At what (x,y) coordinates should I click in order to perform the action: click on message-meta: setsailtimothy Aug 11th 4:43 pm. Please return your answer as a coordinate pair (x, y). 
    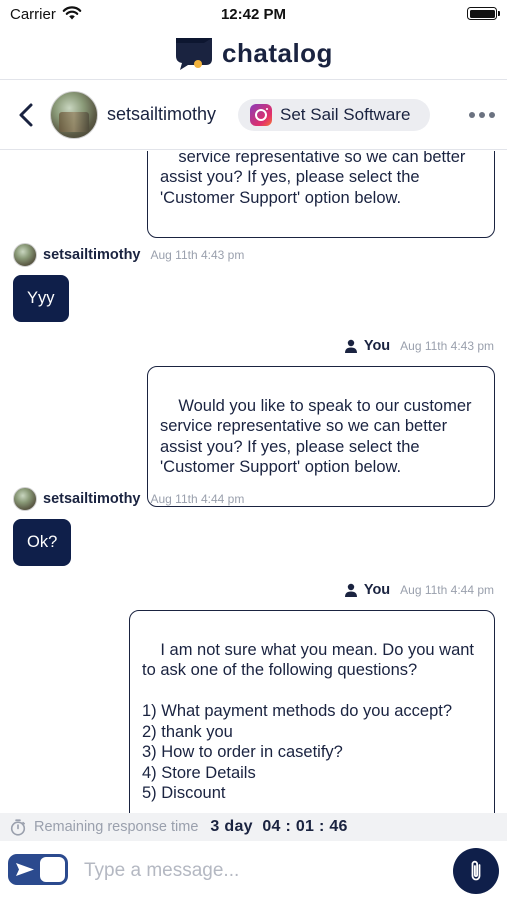
    Looking at the image, I should click on (128, 255).